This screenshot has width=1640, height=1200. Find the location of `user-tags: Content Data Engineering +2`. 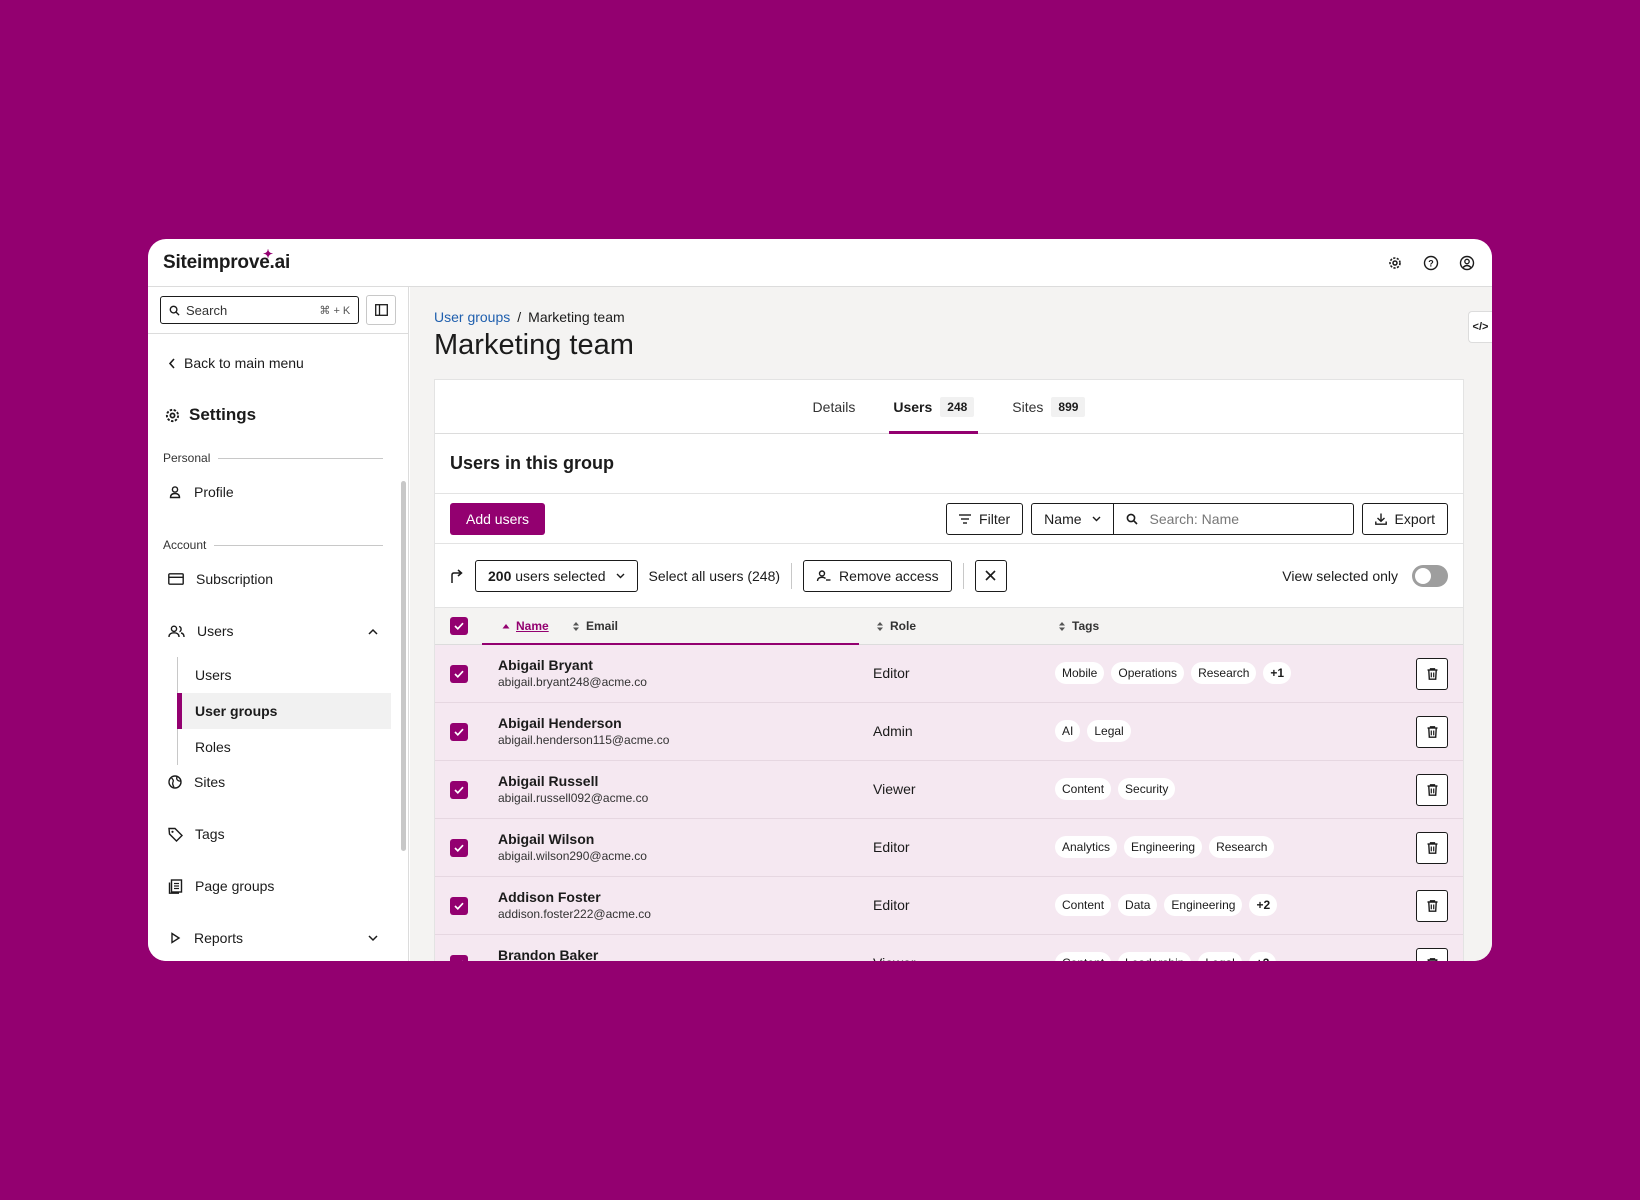

user-tags: Content Data Engineering +2 is located at coordinates (1166, 905).